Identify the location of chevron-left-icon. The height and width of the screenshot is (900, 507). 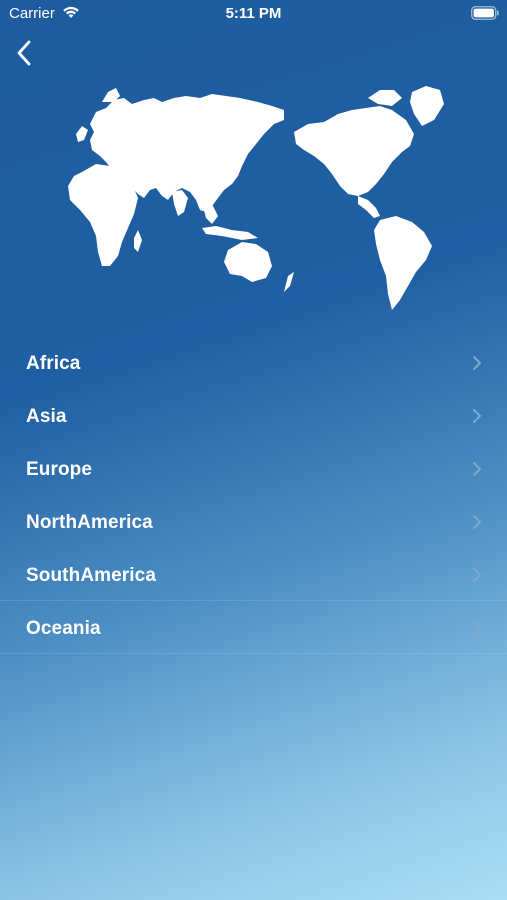
(24, 53).